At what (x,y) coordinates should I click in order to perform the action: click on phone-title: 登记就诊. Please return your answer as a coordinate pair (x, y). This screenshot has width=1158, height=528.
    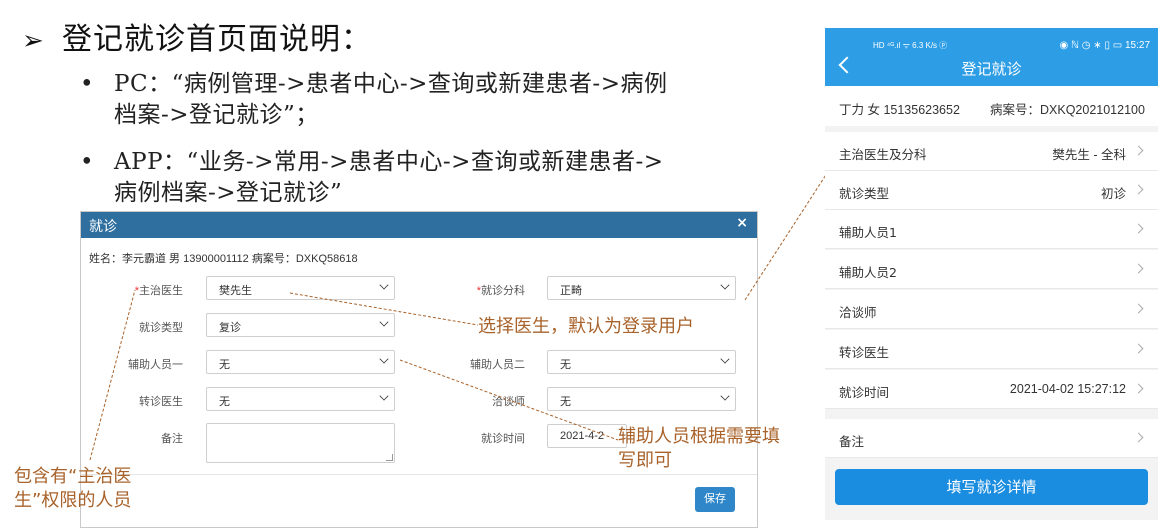
    Looking at the image, I should click on (991, 69).